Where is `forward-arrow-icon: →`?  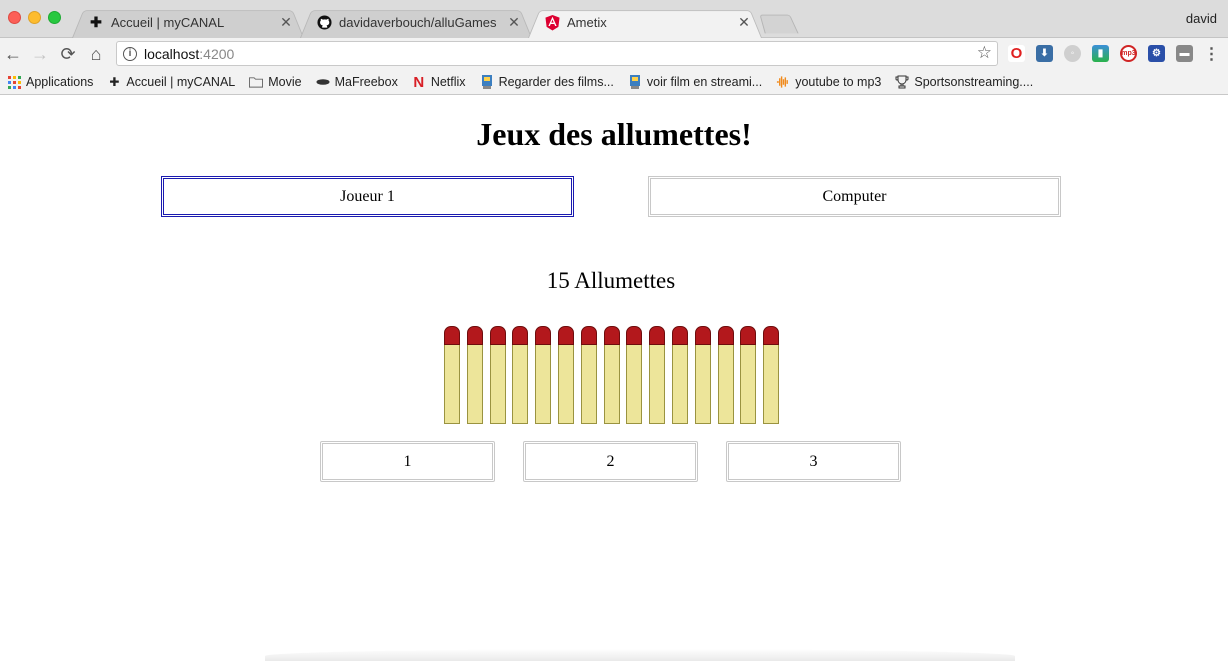
forward-arrow-icon: → is located at coordinates (40, 54).